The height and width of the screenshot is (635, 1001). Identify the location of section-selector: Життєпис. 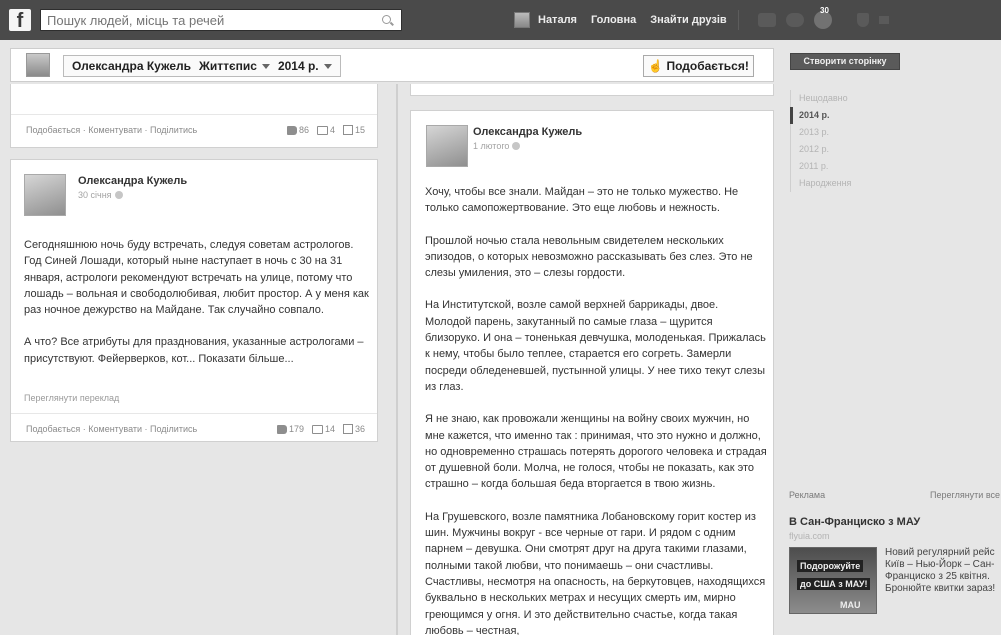
(234, 66).